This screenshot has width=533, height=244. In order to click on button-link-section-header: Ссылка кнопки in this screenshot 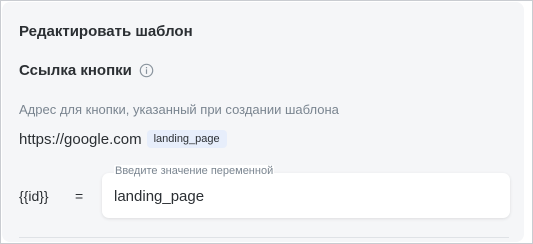, I will do `click(86, 70)`.